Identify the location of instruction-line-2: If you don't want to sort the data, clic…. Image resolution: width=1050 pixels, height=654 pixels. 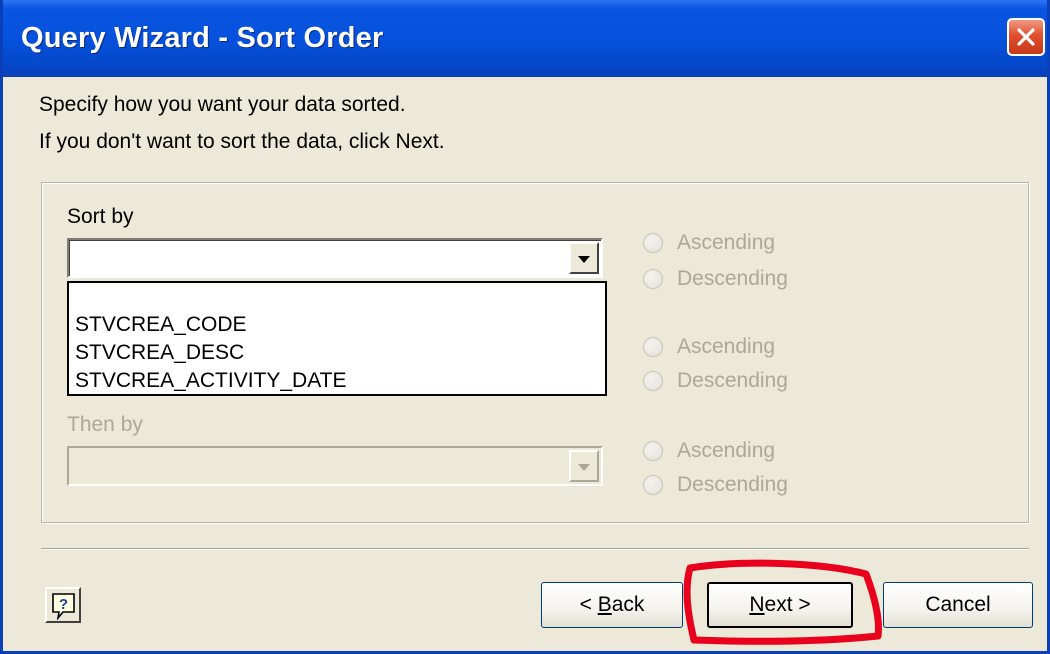
(242, 141).